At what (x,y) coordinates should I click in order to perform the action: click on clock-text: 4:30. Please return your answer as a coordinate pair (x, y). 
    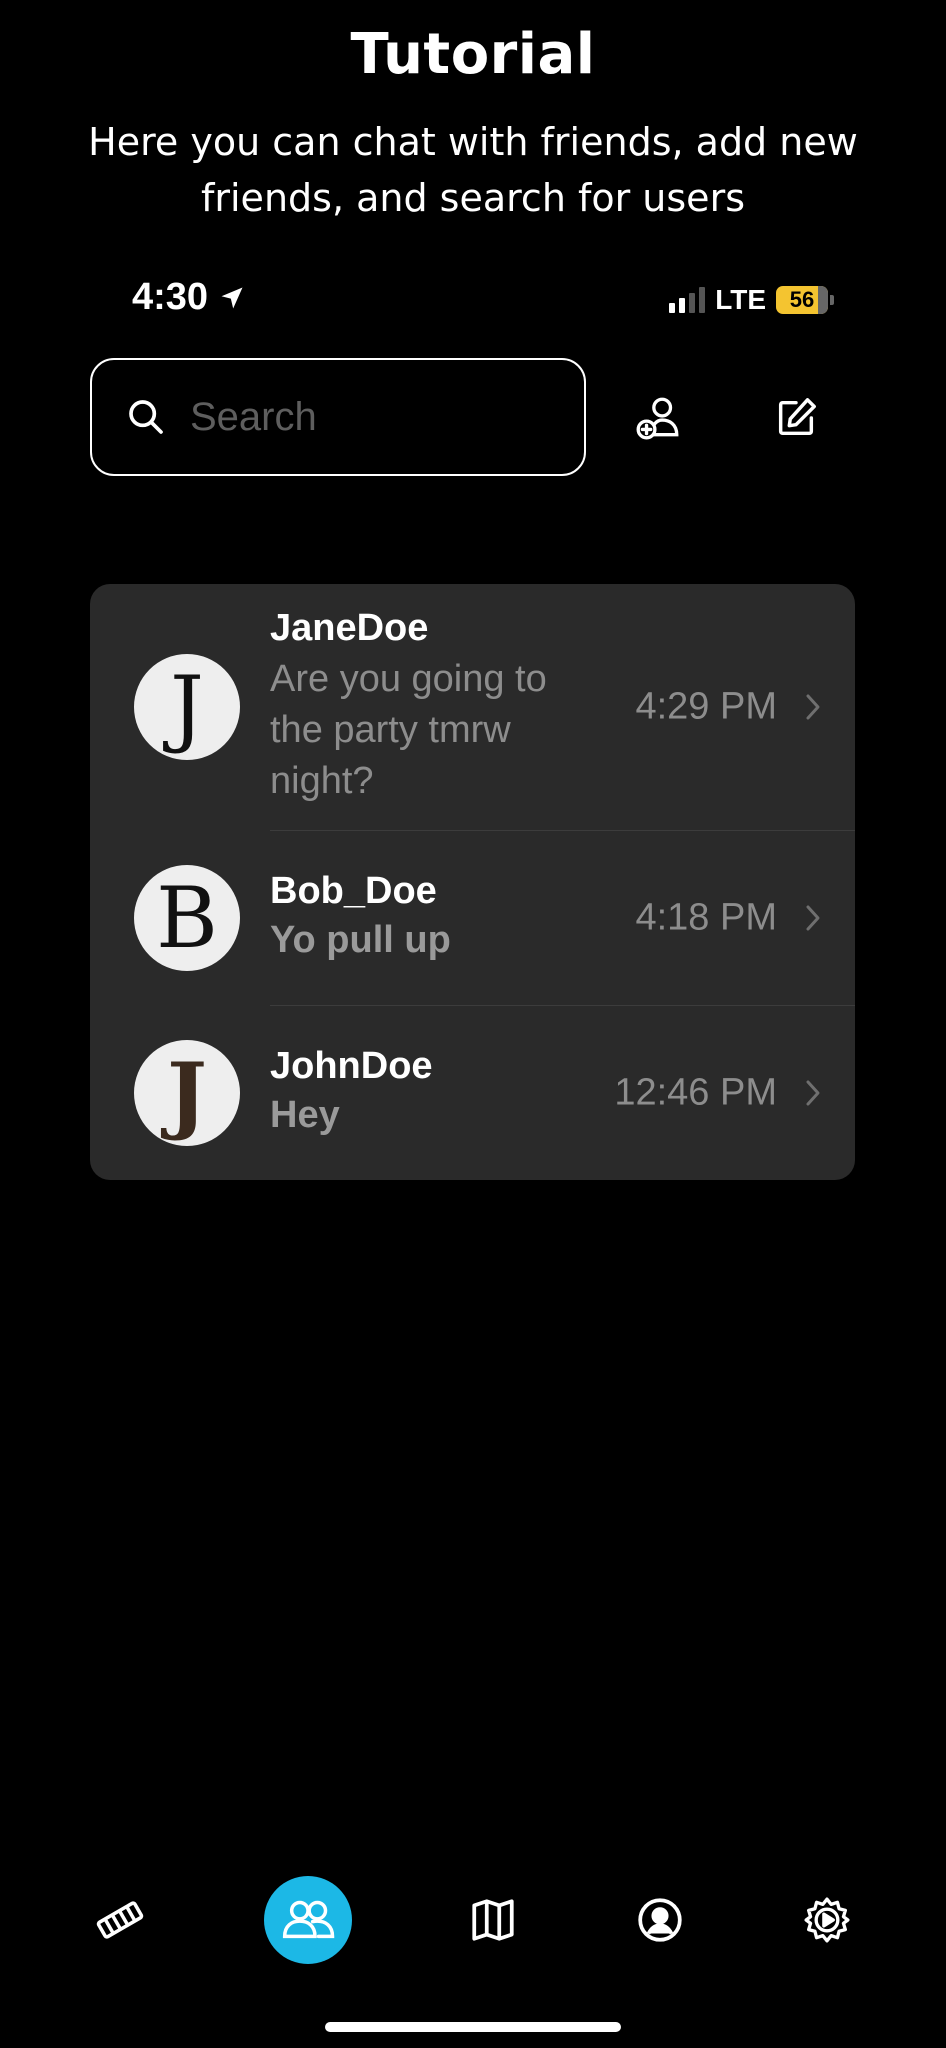
    Looking at the image, I should click on (170, 297).